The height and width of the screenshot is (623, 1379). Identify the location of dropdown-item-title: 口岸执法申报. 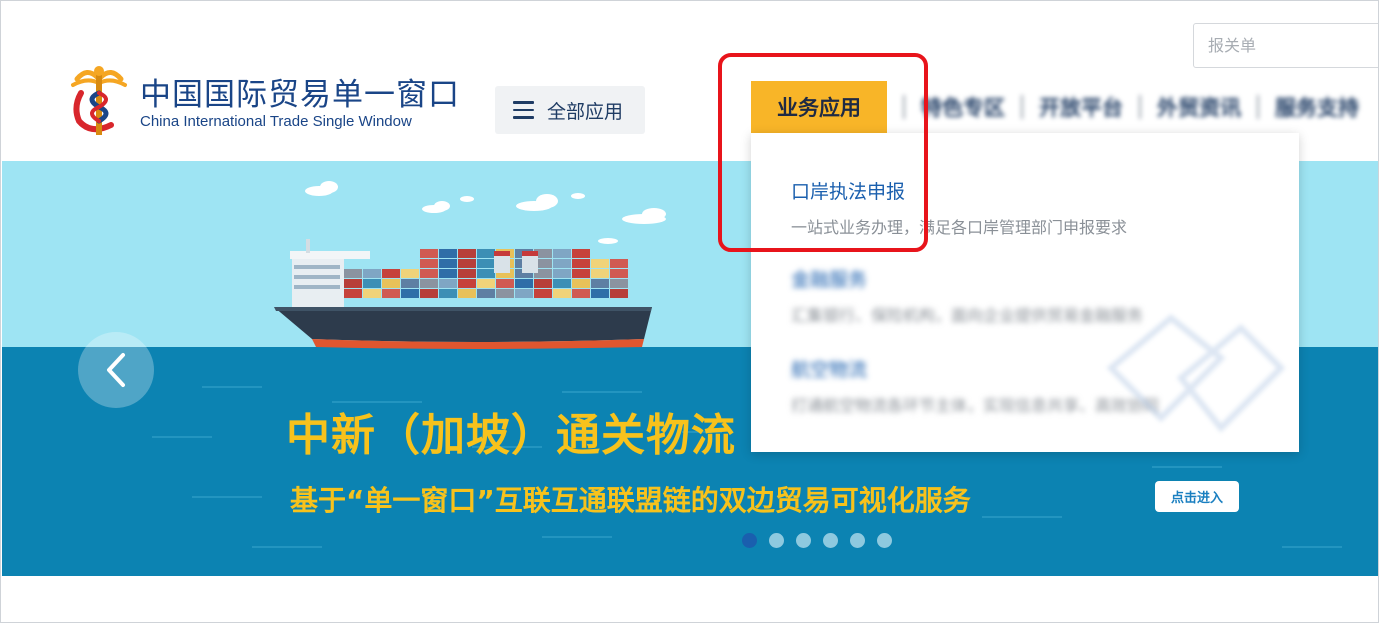
(848, 192).